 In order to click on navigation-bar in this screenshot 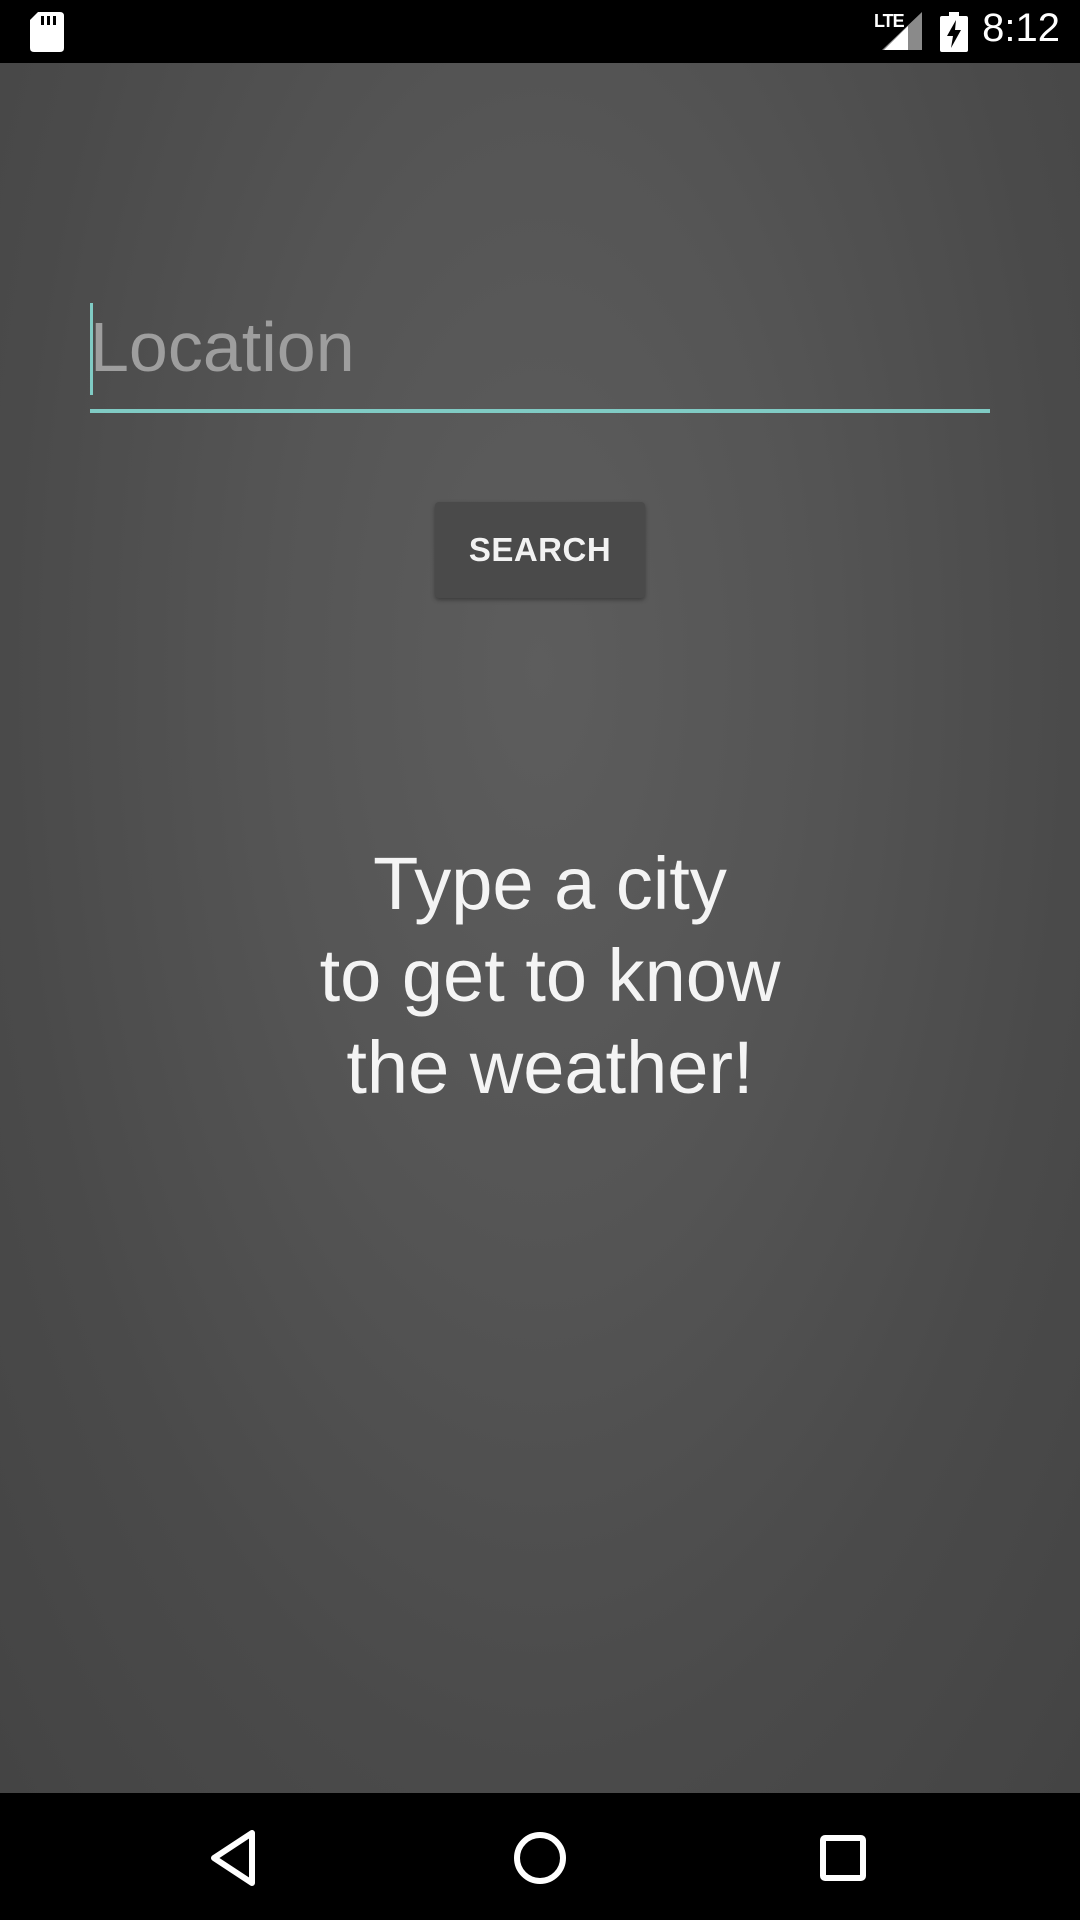, I will do `click(540, 1856)`.